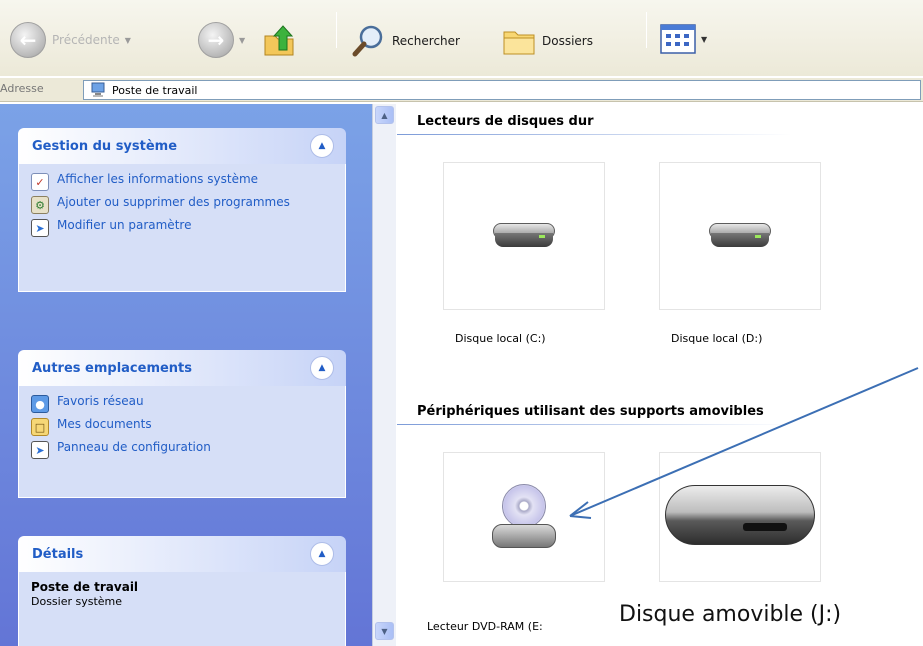 The height and width of the screenshot is (646, 923). I want to click on removable-disk-icon, so click(740, 517).